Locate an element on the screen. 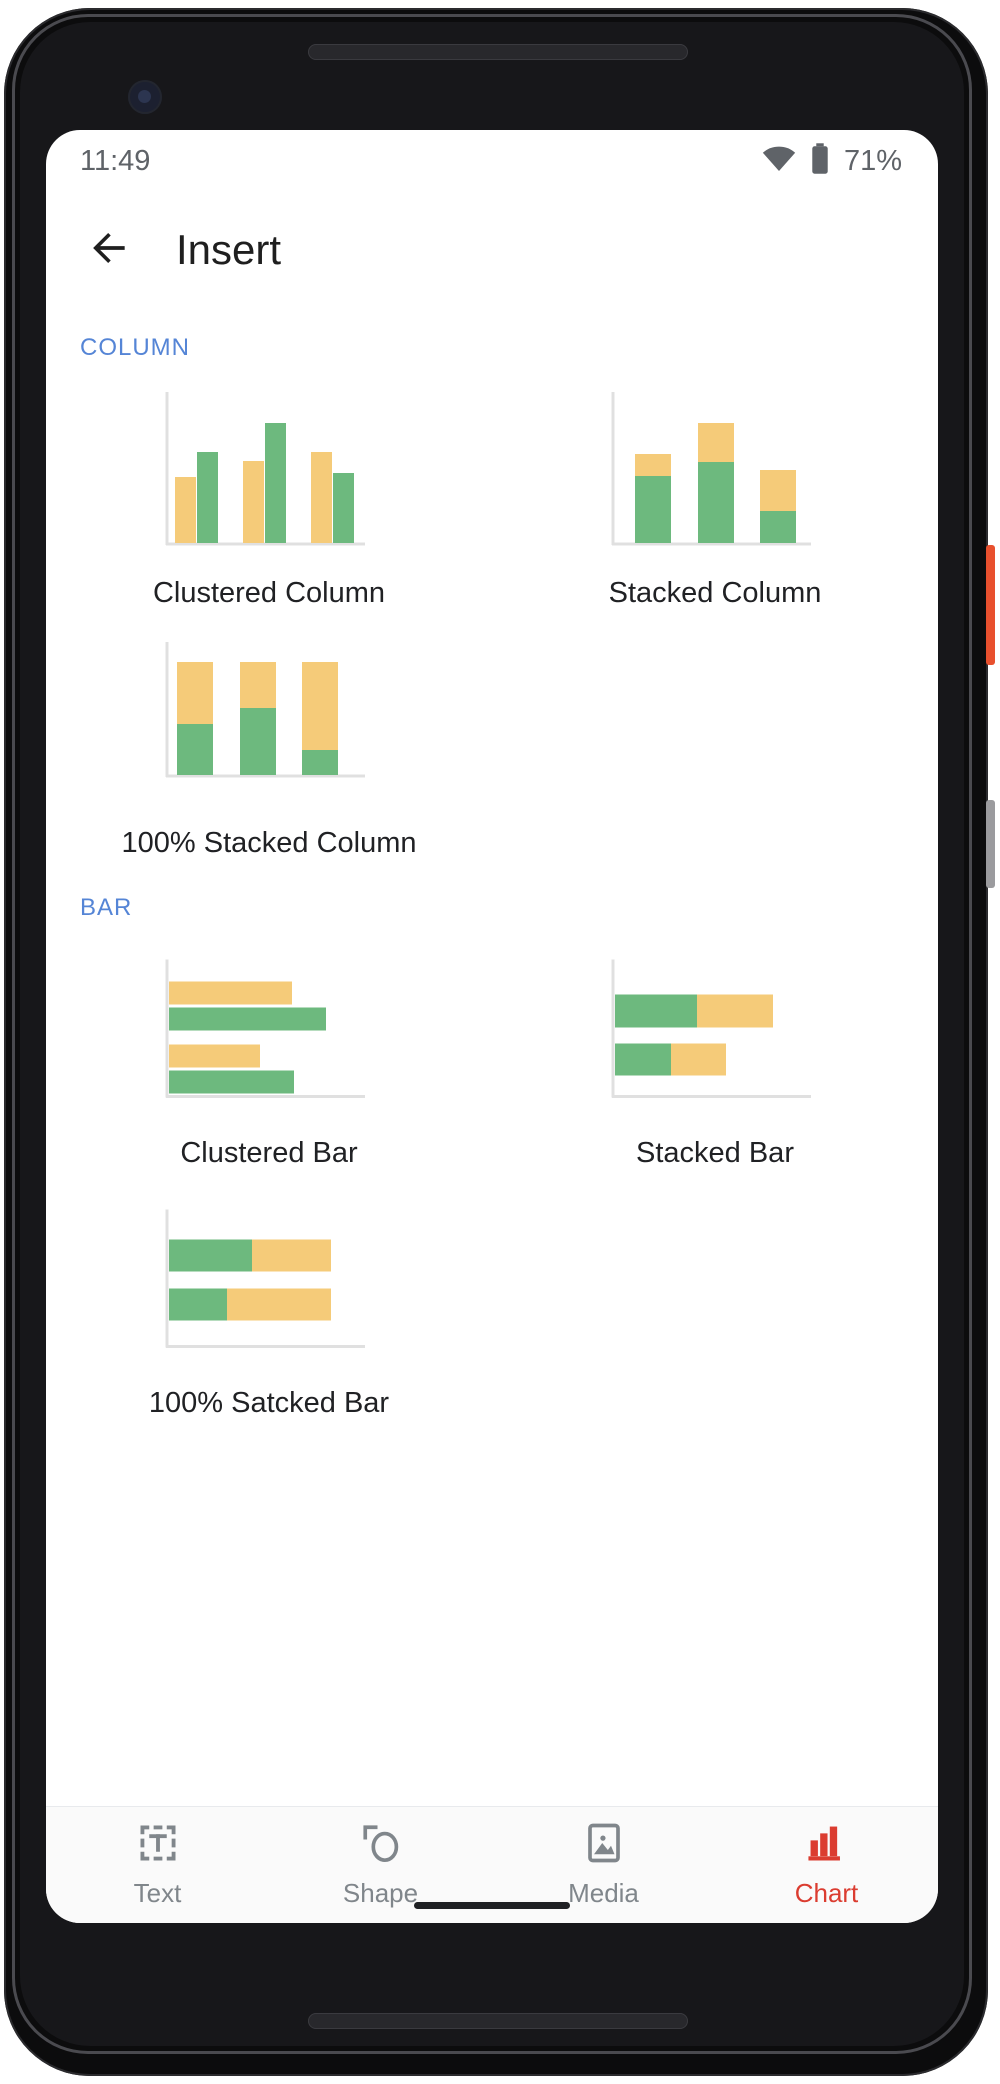 This screenshot has height=2084, width=1000. chart-option-label: Clustered Bar is located at coordinates (269, 1153).